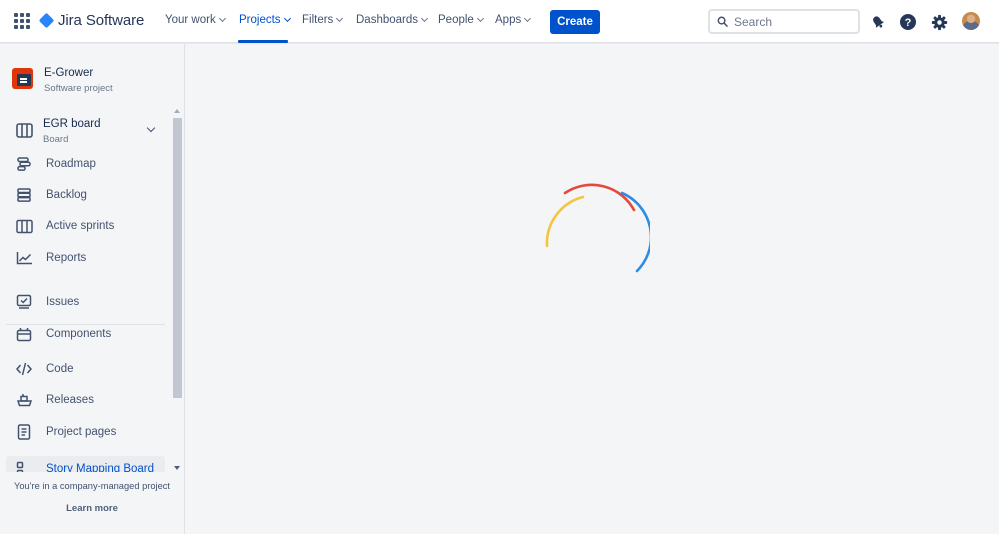  What do you see at coordinates (190, 20) in the screenshot?
I see `nav-your-work-label: Your work` at bounding box center [190, 20].